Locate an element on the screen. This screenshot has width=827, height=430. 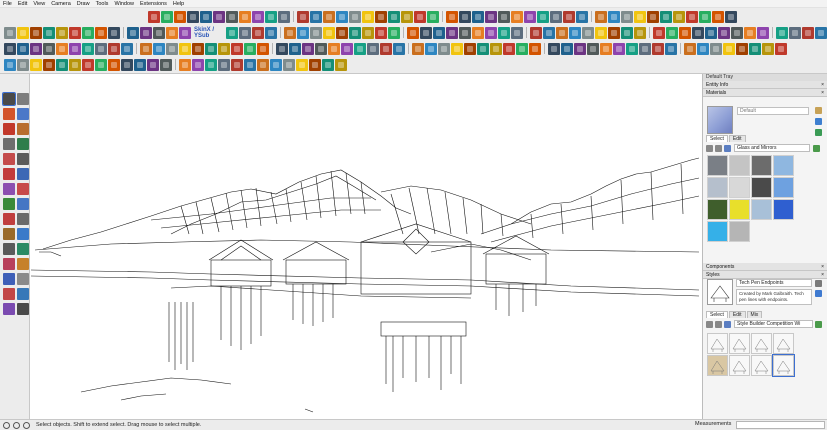
measurements-input is located at coordinates (780, 425).